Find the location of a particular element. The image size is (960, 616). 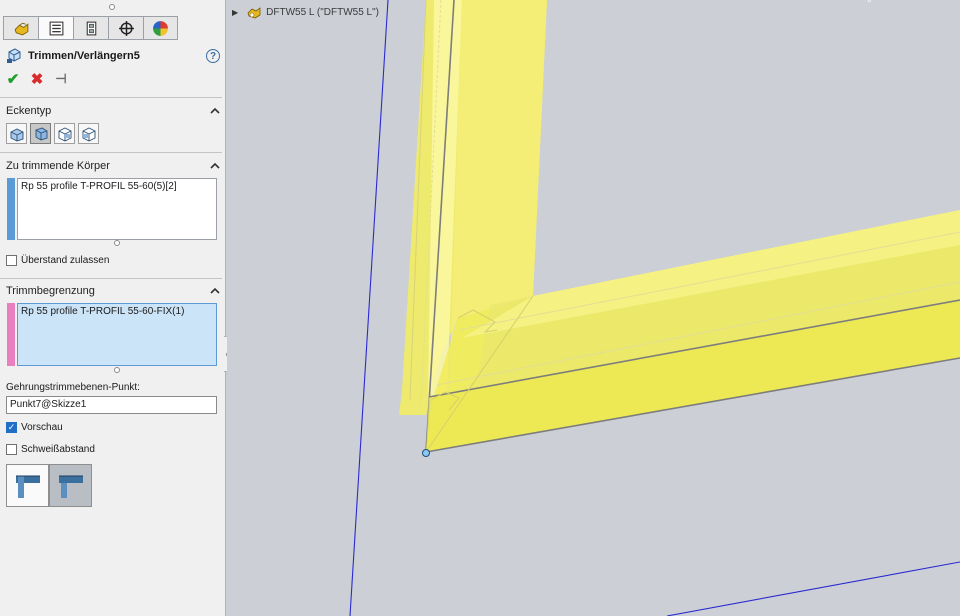

section-header-zu-trimmende-koerper: Zu trimmende Körper is located at coordinates (113, 166).